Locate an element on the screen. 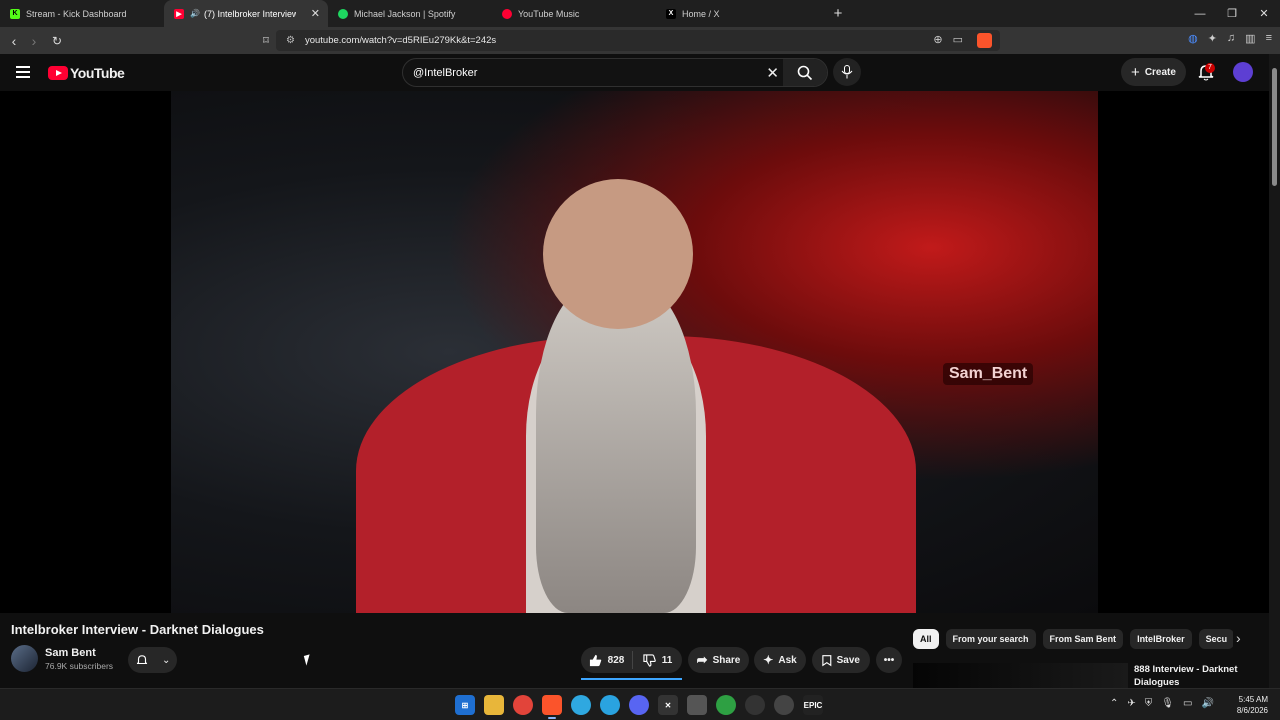 The height and width of the screenshot is (720, 1280). page-scrollbar is located at coordinates (1274, 371).